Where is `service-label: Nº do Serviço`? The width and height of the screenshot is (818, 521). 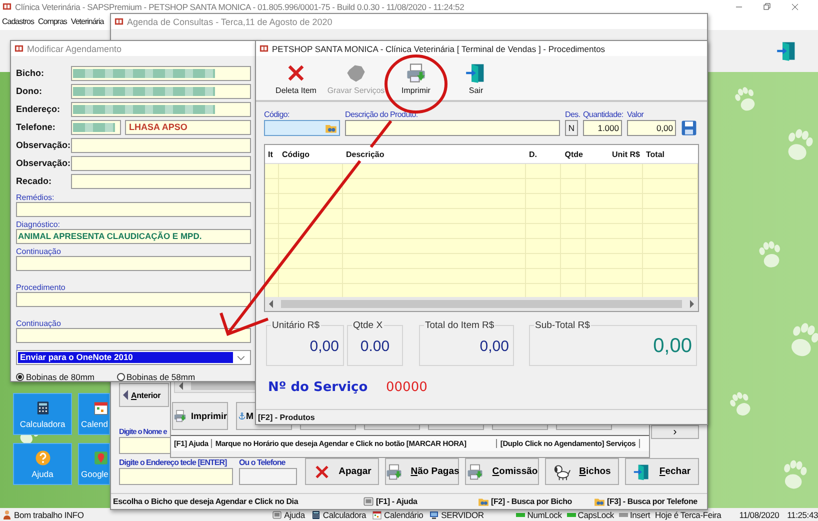 service-label: Nº do Serviço is located at coordinates (318, 387).